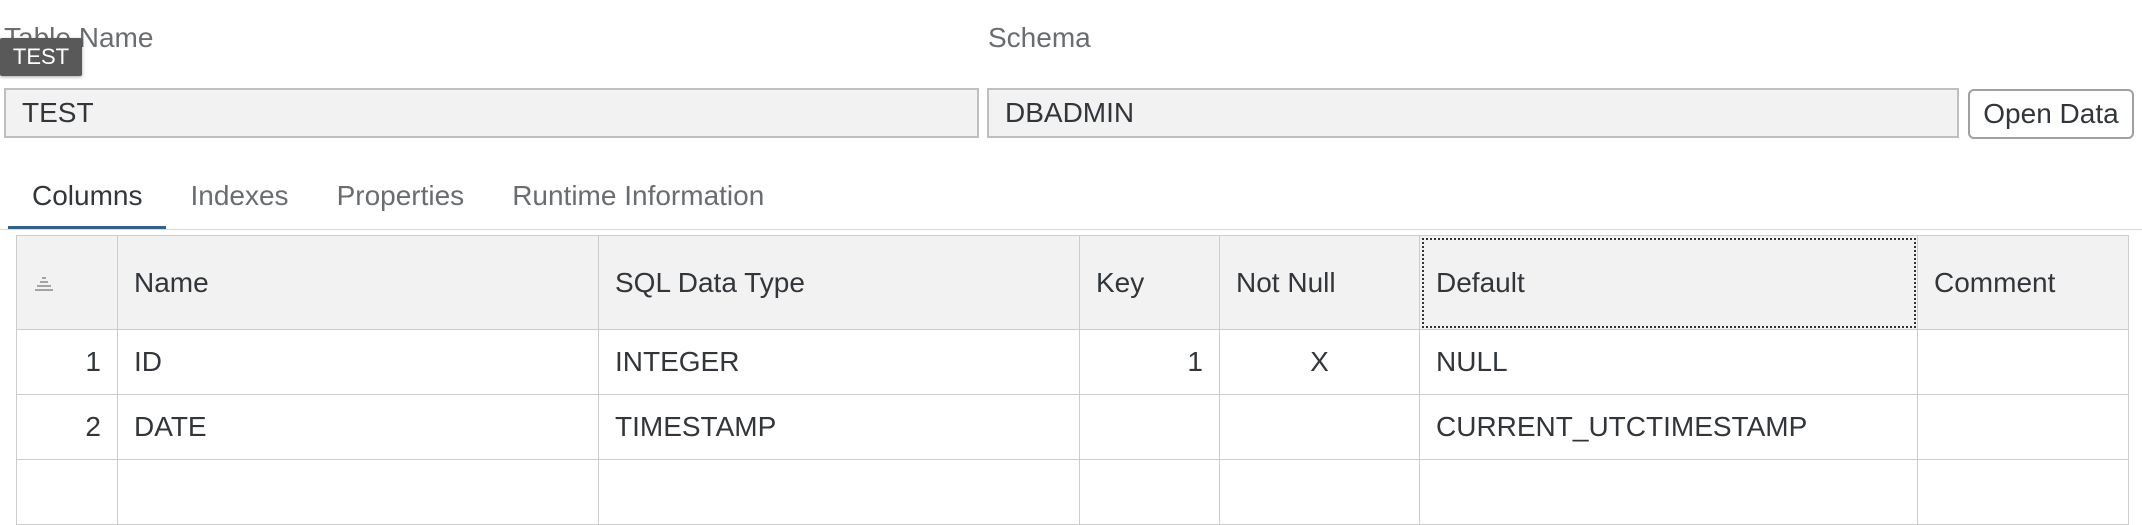 The image size is (2142, 525). I want to click on cell-key: 1, so click(1149, 362).